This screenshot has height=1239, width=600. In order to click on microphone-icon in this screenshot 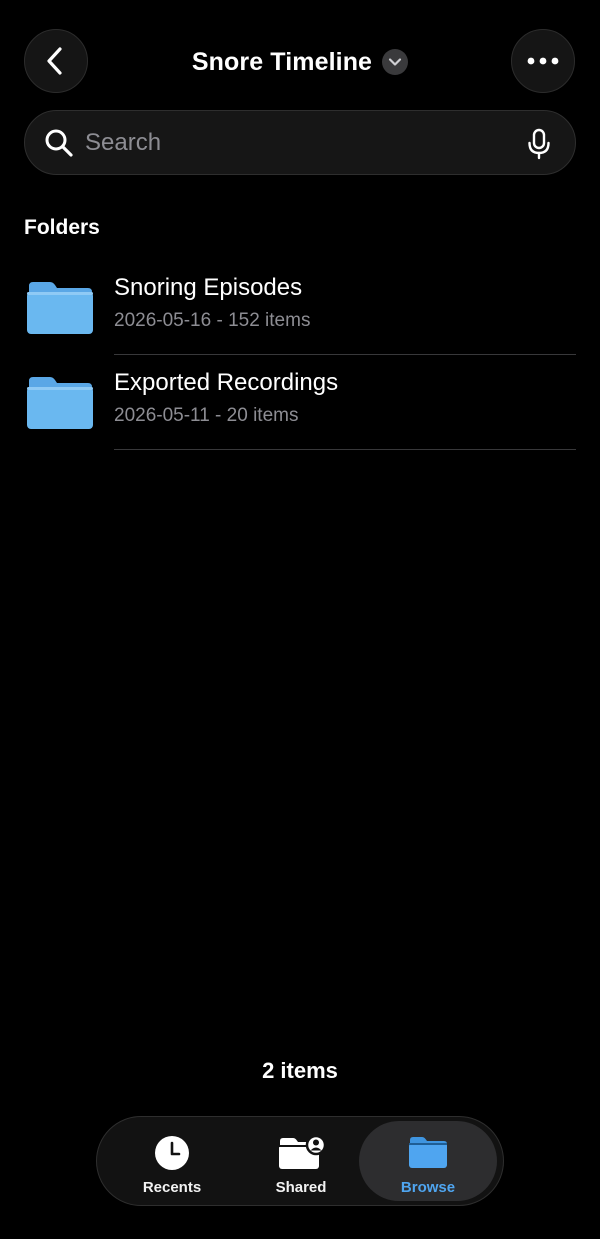, I will do `click(539, 144)`.